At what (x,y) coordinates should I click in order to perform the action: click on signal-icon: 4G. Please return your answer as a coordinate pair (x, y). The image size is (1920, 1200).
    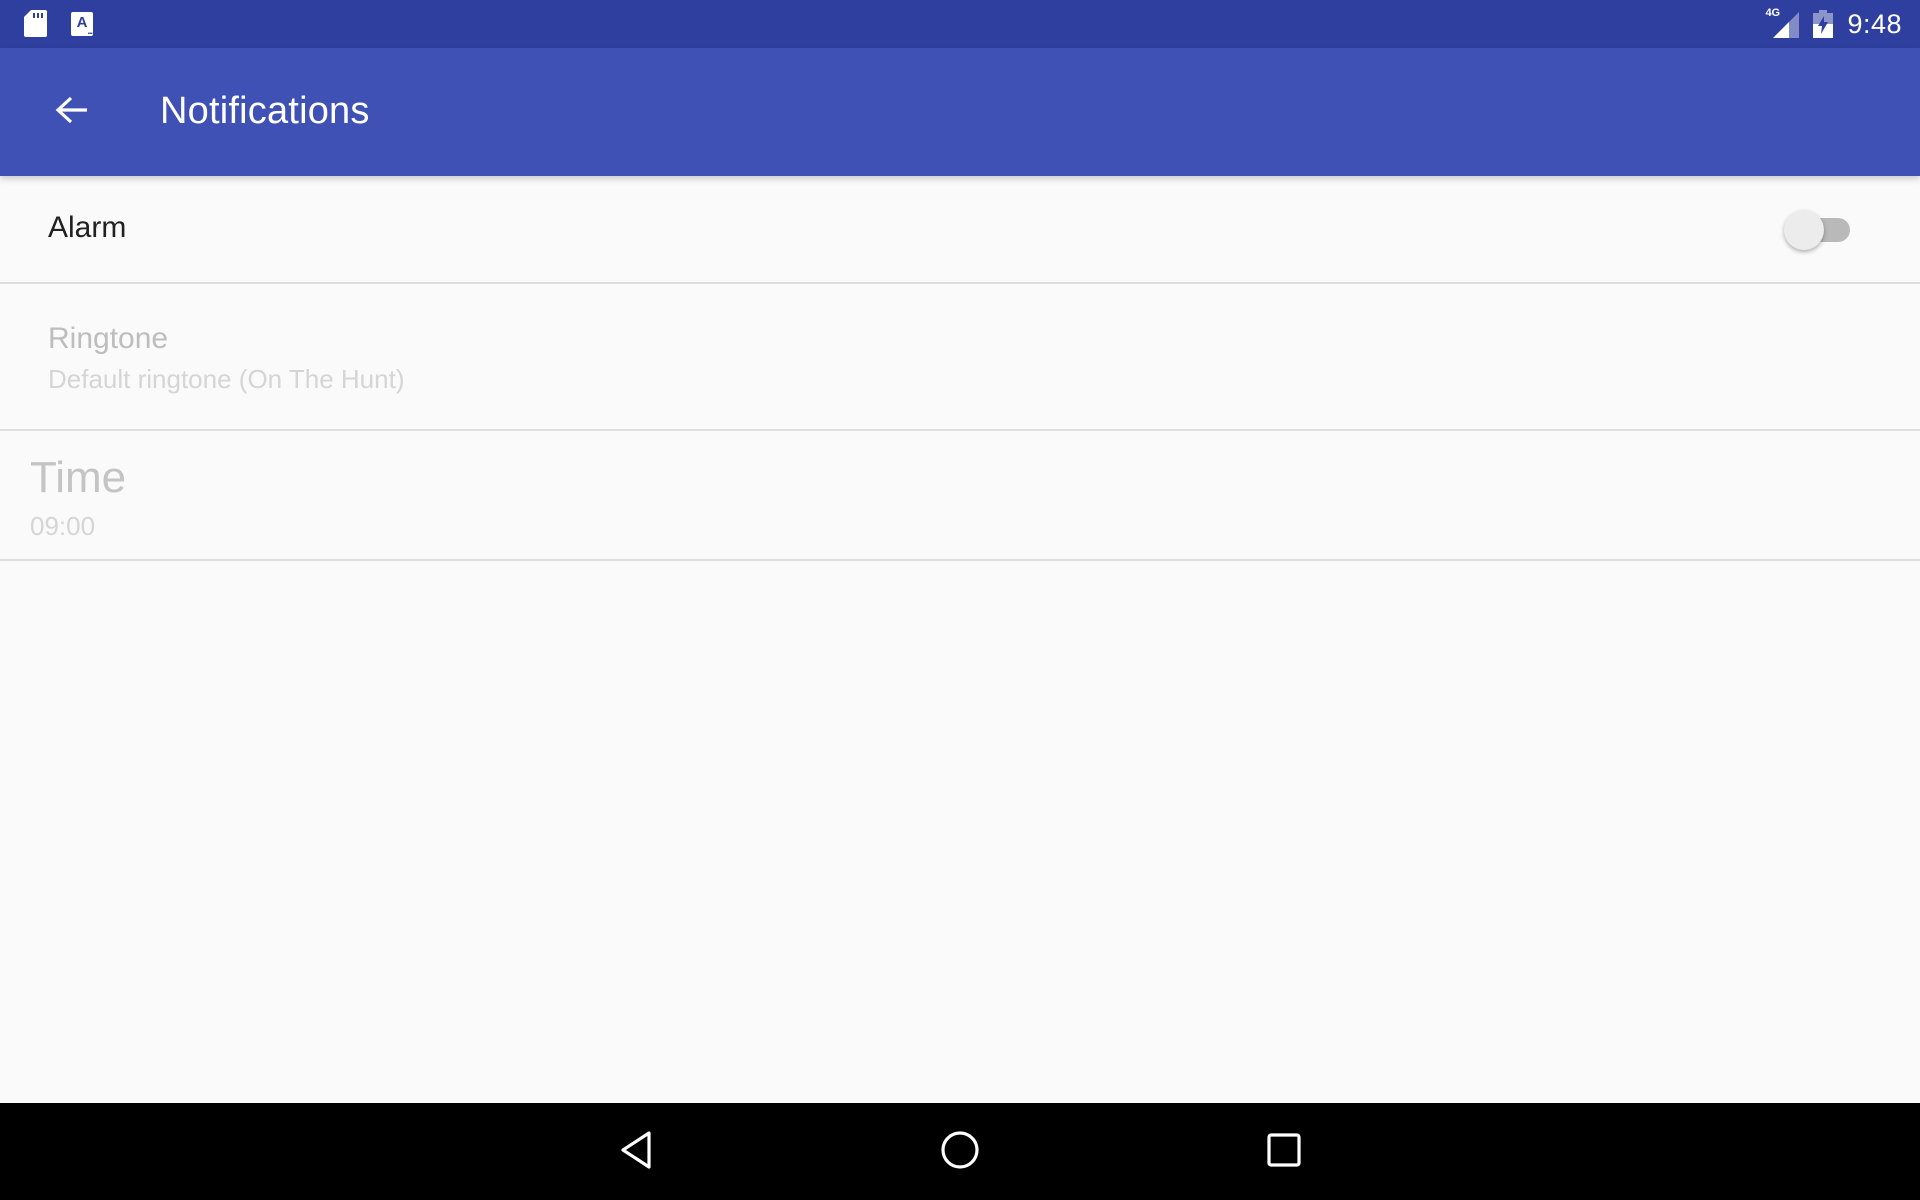
    Looking at the image, I should click on (1782, 22).